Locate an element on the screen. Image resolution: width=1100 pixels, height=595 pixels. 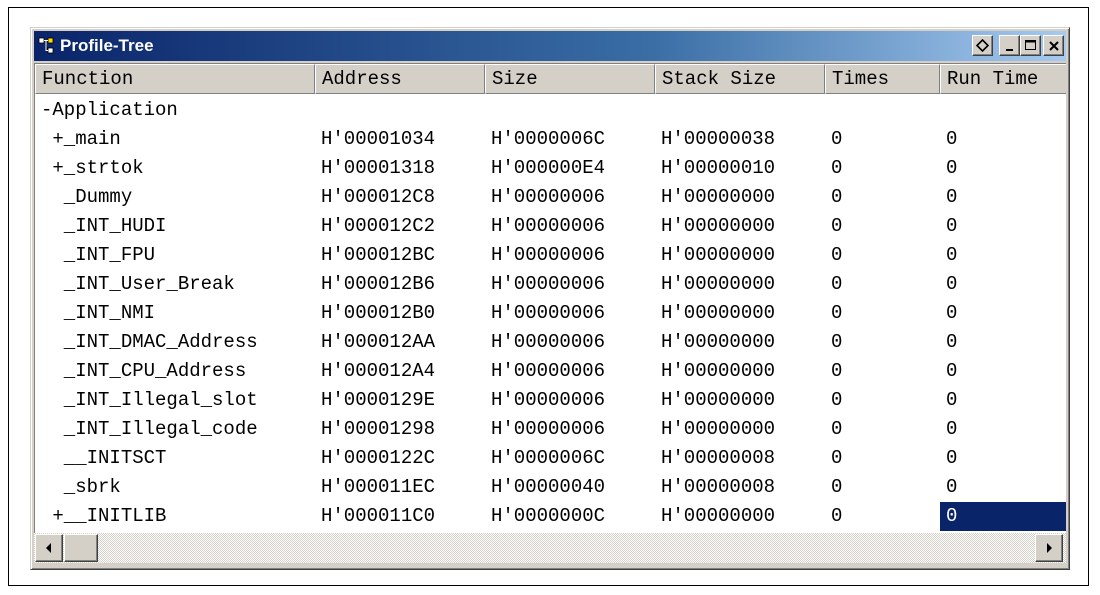
cell-stack-size: H'00000010 is located at coordinates (740, 168).